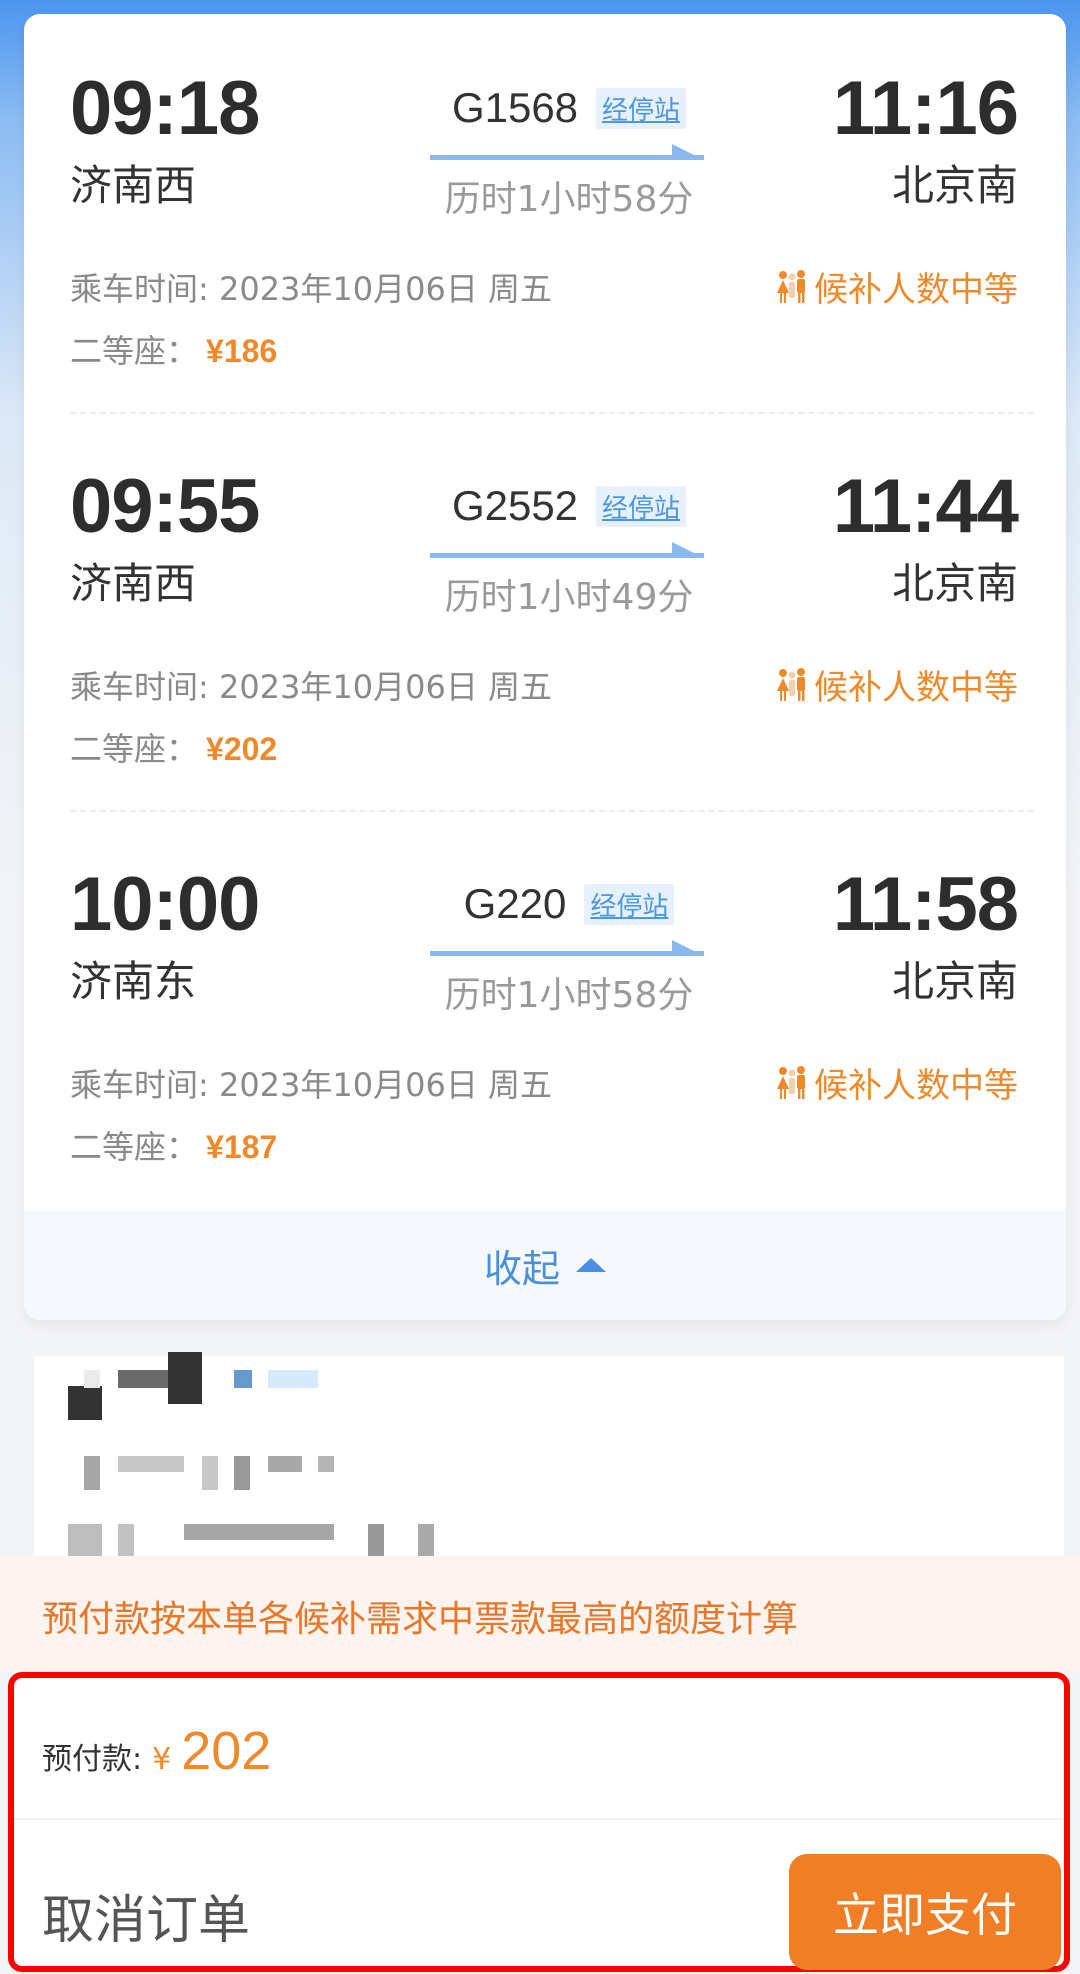 This screenshot has height=1974, width=1080. What do you see at coordinates (420, 1619) in the screenshot?
I see `notice-text: 预付款按本单各候补需求中票款最高的额度计算` at bounding box center [420, 1619].